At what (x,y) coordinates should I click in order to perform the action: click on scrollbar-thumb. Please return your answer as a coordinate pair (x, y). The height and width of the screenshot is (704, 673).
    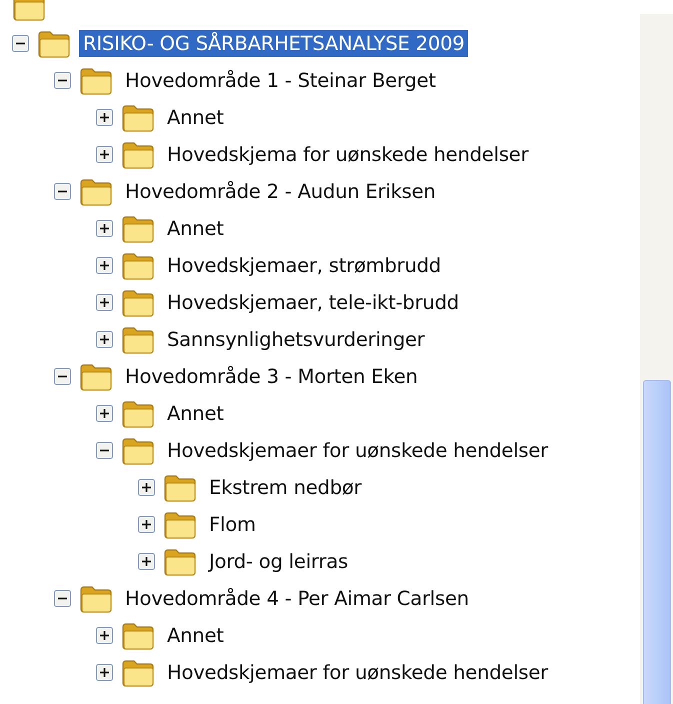
    Looking at the image, I should click on (657, 542).